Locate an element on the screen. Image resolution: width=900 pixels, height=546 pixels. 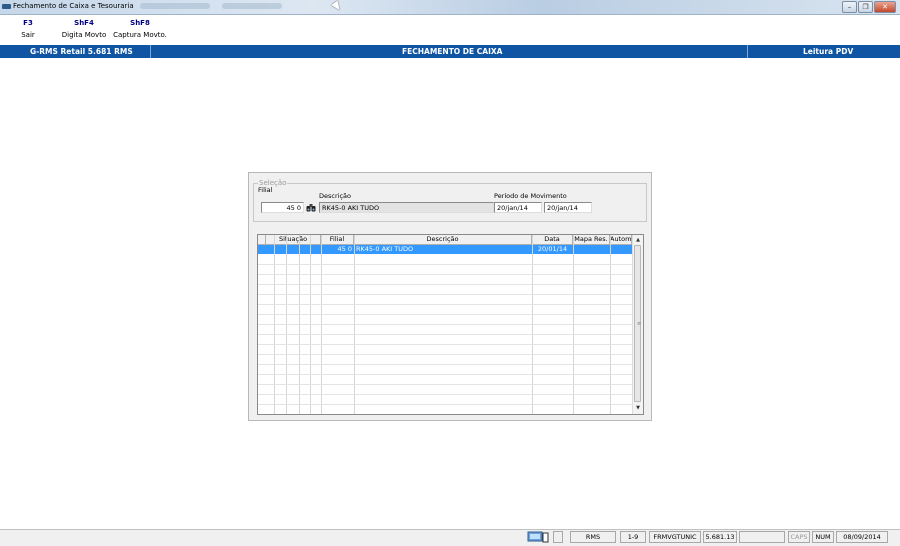
fkey-label: Sair is located at coordinates (28, 35).